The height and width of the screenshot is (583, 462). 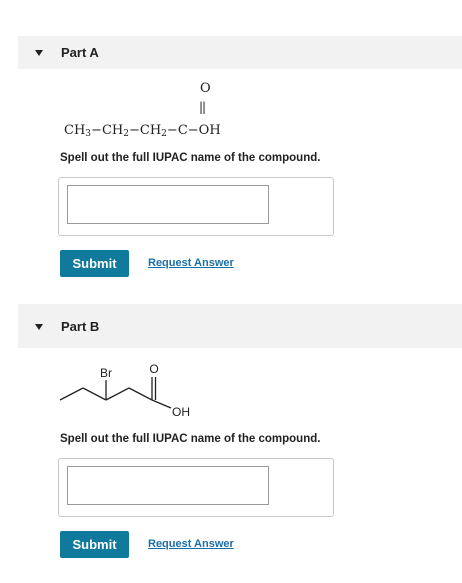 I want to click on part-a-header: Part A, so click(x=240, y=52).